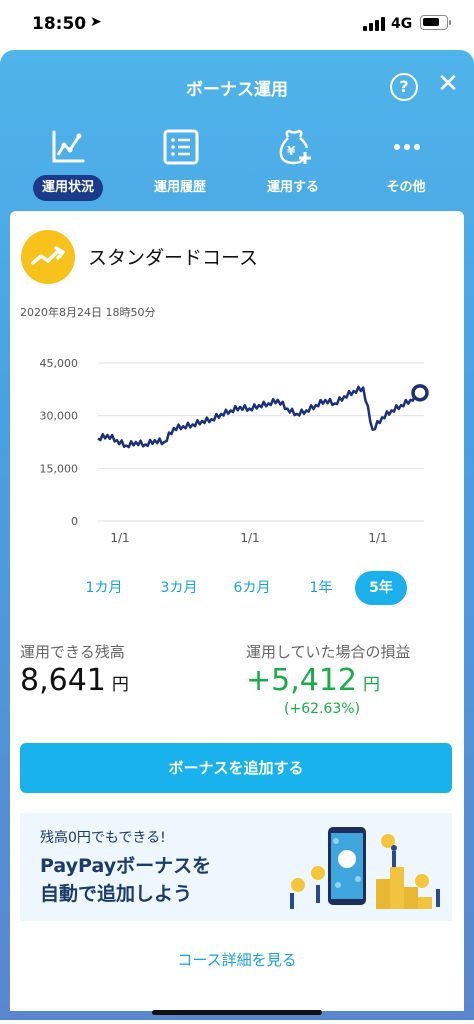 This screenshot has height=1024, width=474. What do you see at coordinates (88, 312) in the screenshot?
I see `timestamp: 2020年8月24日 18時50分` at bounding box center [88, 312].